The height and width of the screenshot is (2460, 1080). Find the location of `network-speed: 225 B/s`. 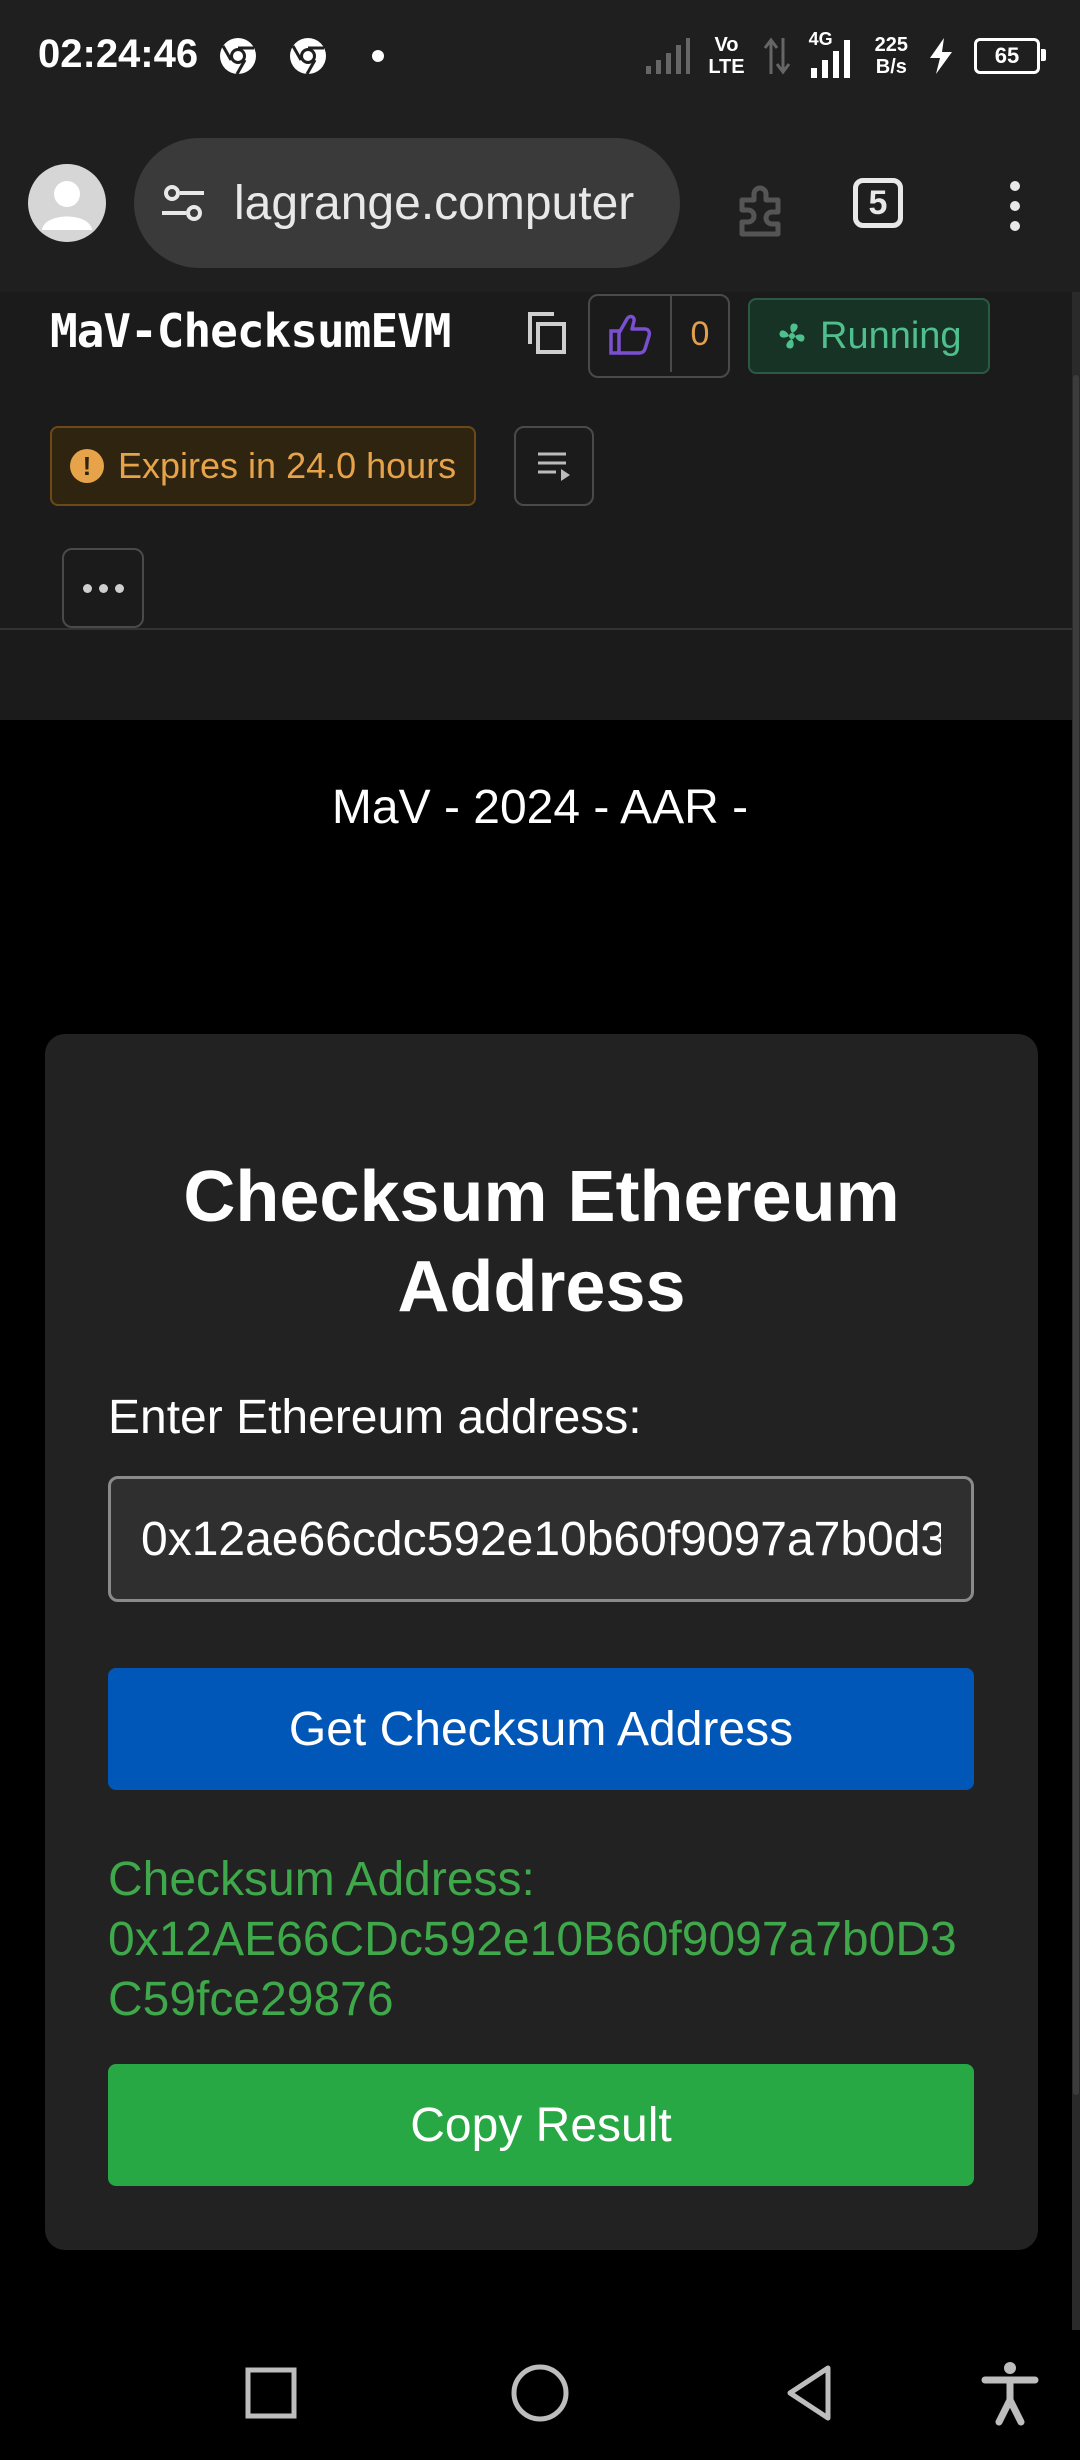

network-speed: 225 B/s is located at coordinates (891, 56).